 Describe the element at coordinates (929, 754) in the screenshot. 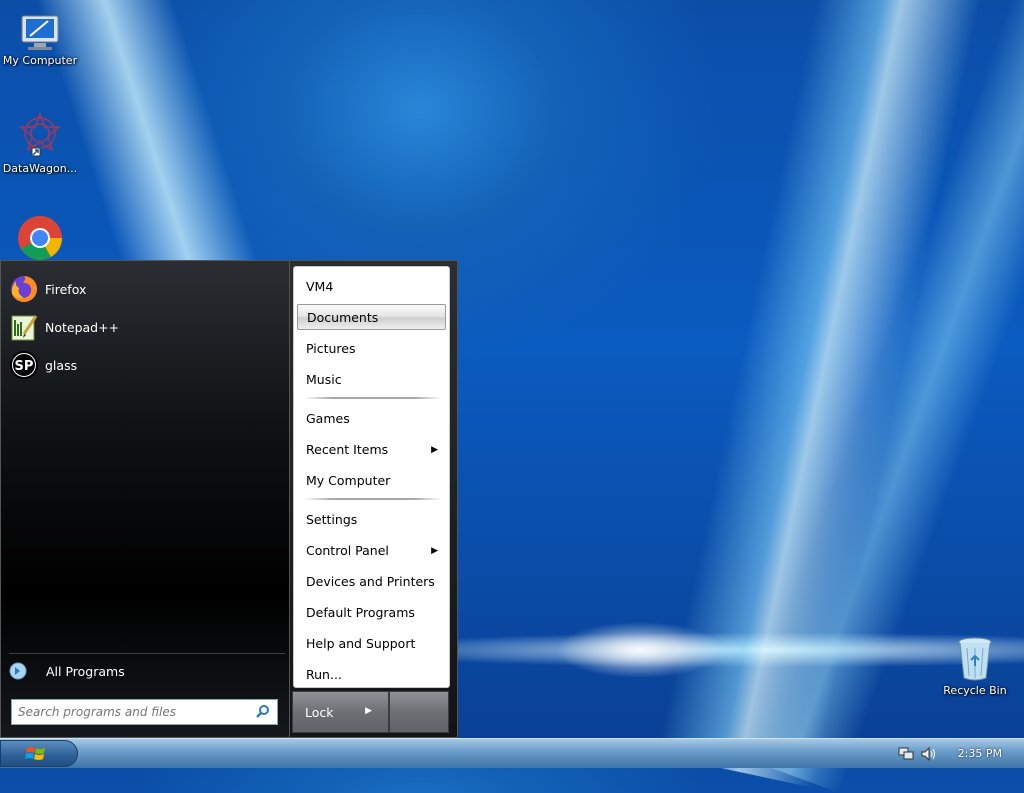

I see `volume-icon` at that location.